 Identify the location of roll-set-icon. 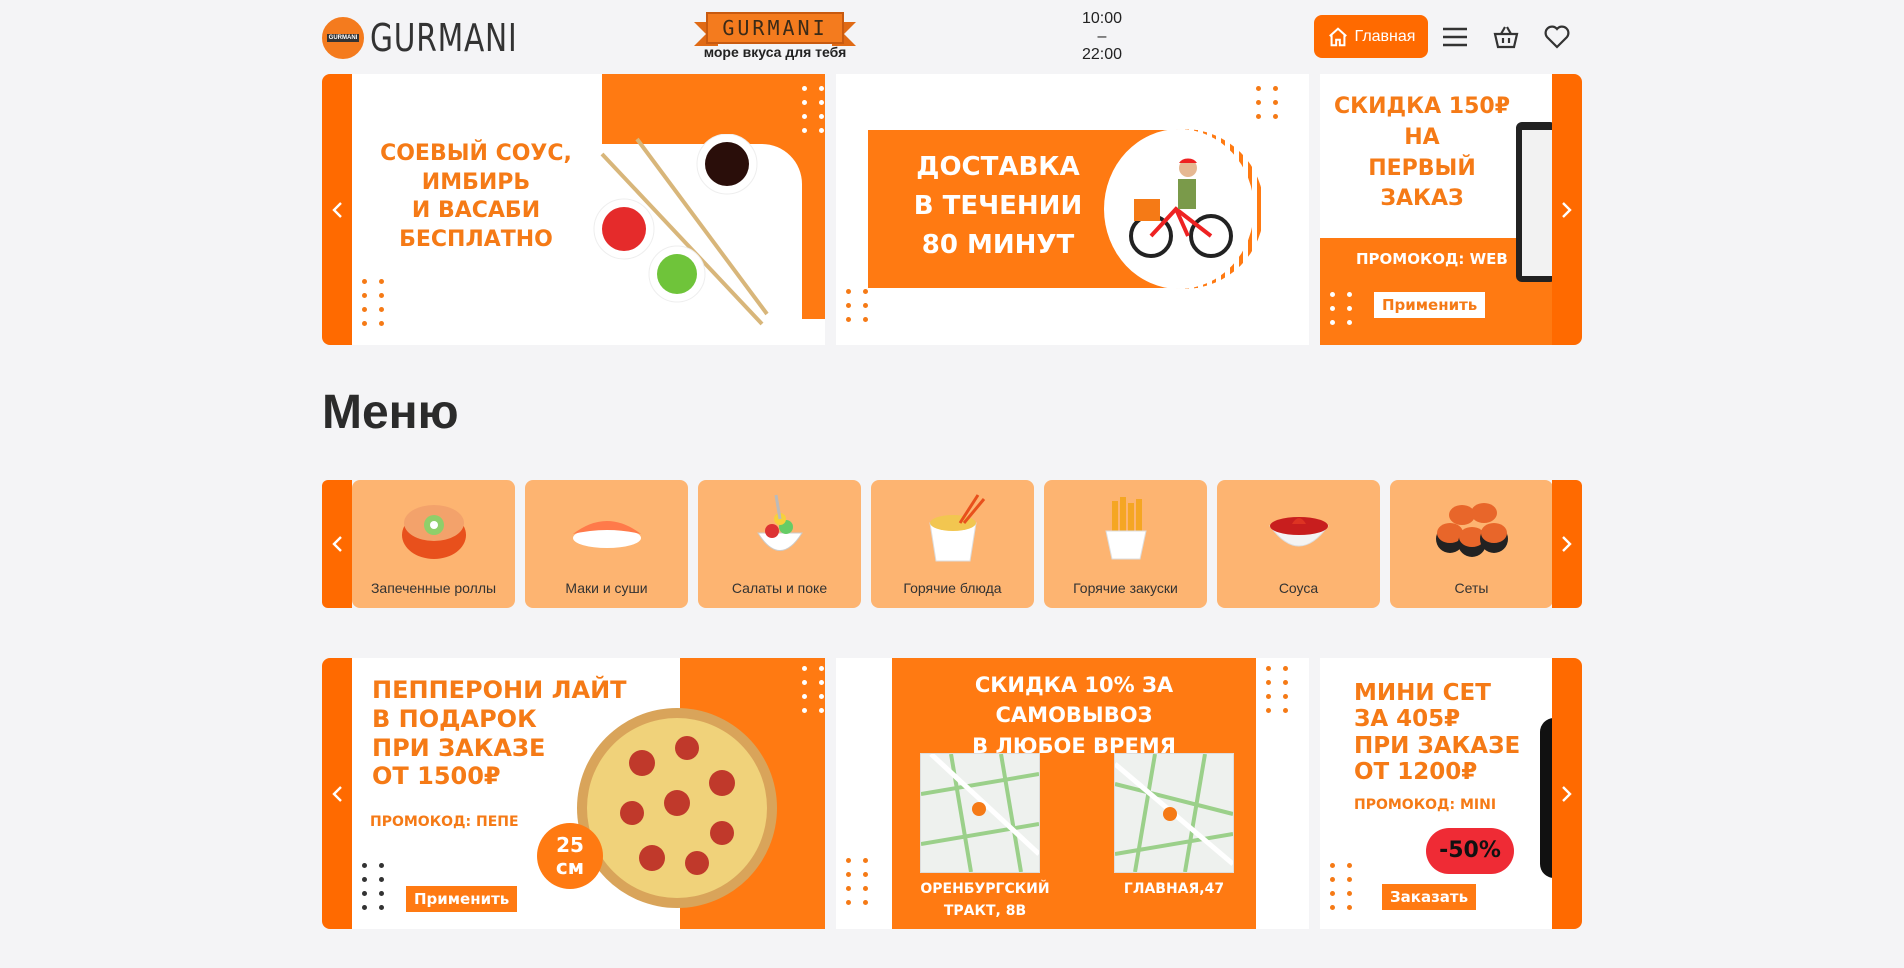
(1472, 528).